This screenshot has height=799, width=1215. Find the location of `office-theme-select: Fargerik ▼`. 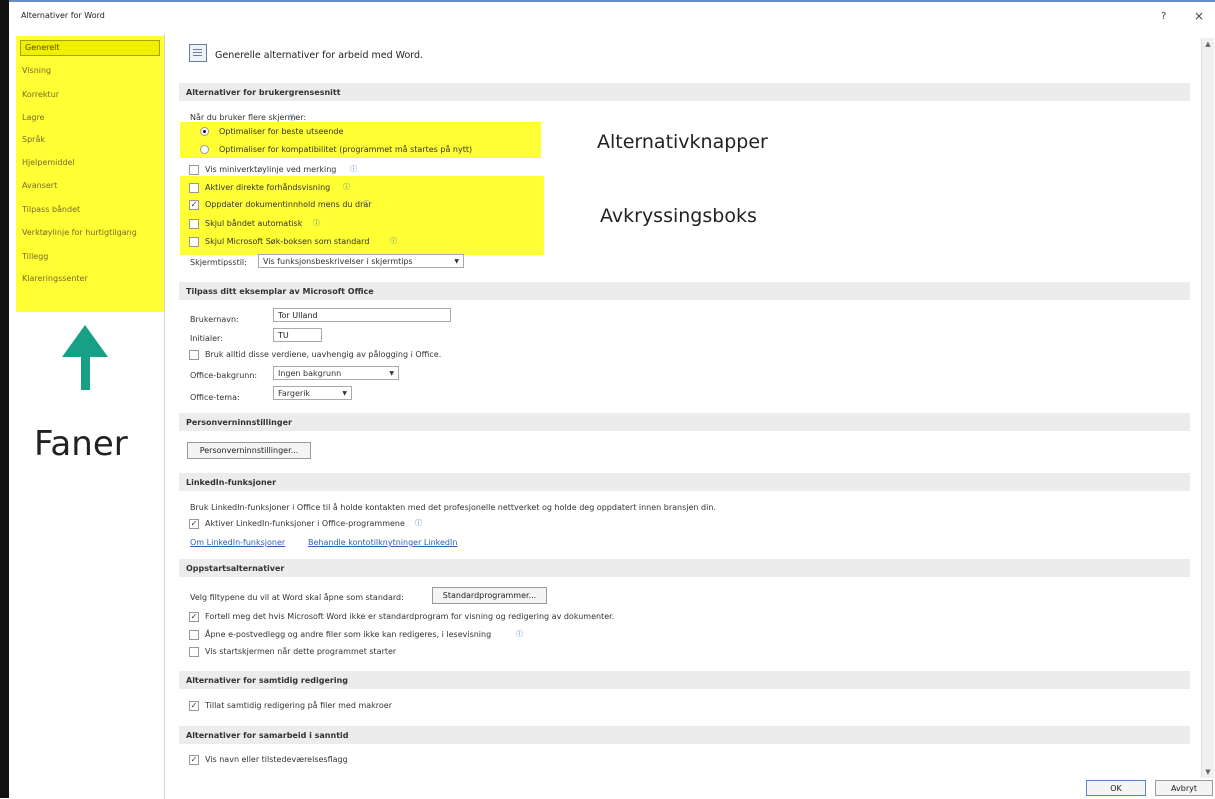

office-theme-select: Fargerik ▼ is located at coordinates (312, 393).